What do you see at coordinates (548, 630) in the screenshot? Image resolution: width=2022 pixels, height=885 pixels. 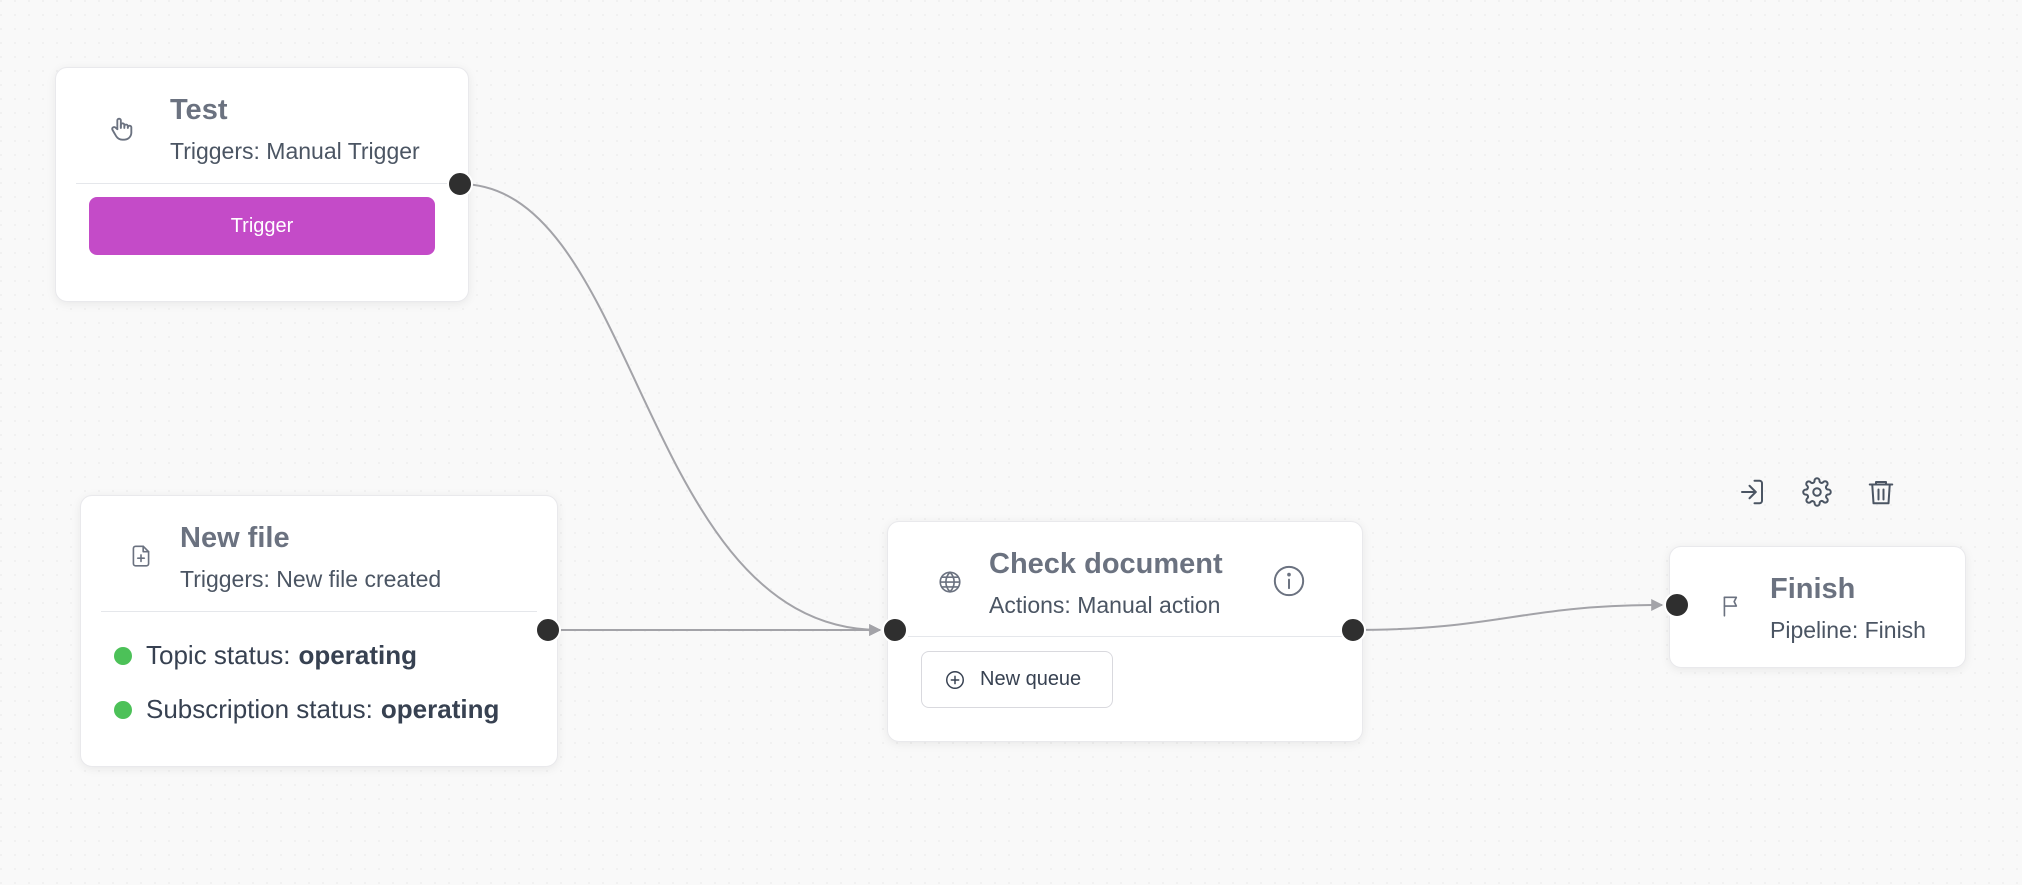 I see `node-new-file-output-handle` at bounding box center [548, 630].